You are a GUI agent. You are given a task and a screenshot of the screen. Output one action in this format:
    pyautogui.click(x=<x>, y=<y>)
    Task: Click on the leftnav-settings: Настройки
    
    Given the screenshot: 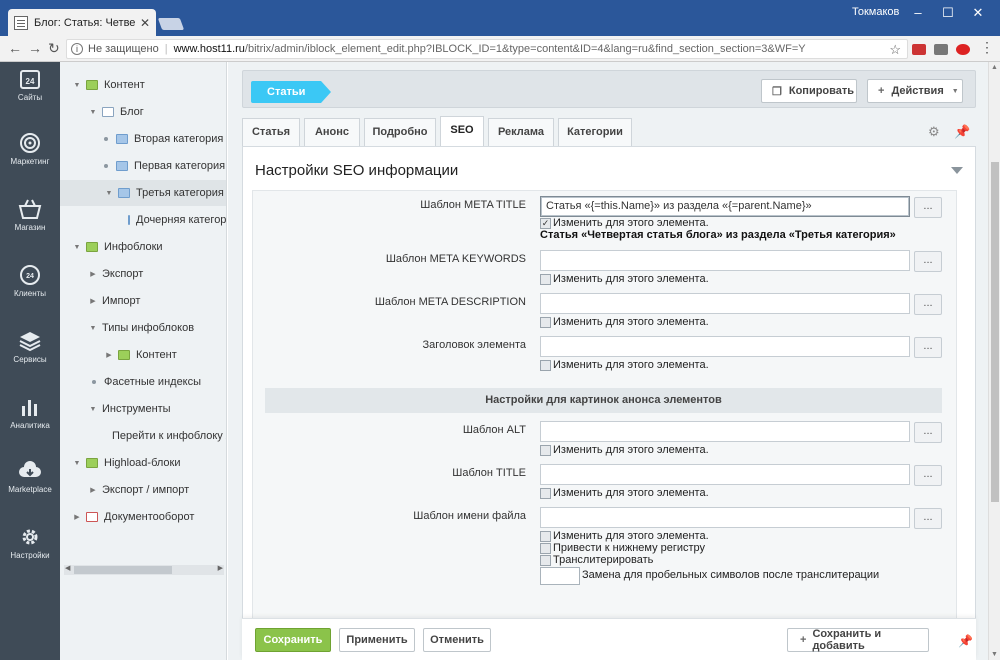 What is the action you would take?
    pyautogui.click(x=30, y=543)
    